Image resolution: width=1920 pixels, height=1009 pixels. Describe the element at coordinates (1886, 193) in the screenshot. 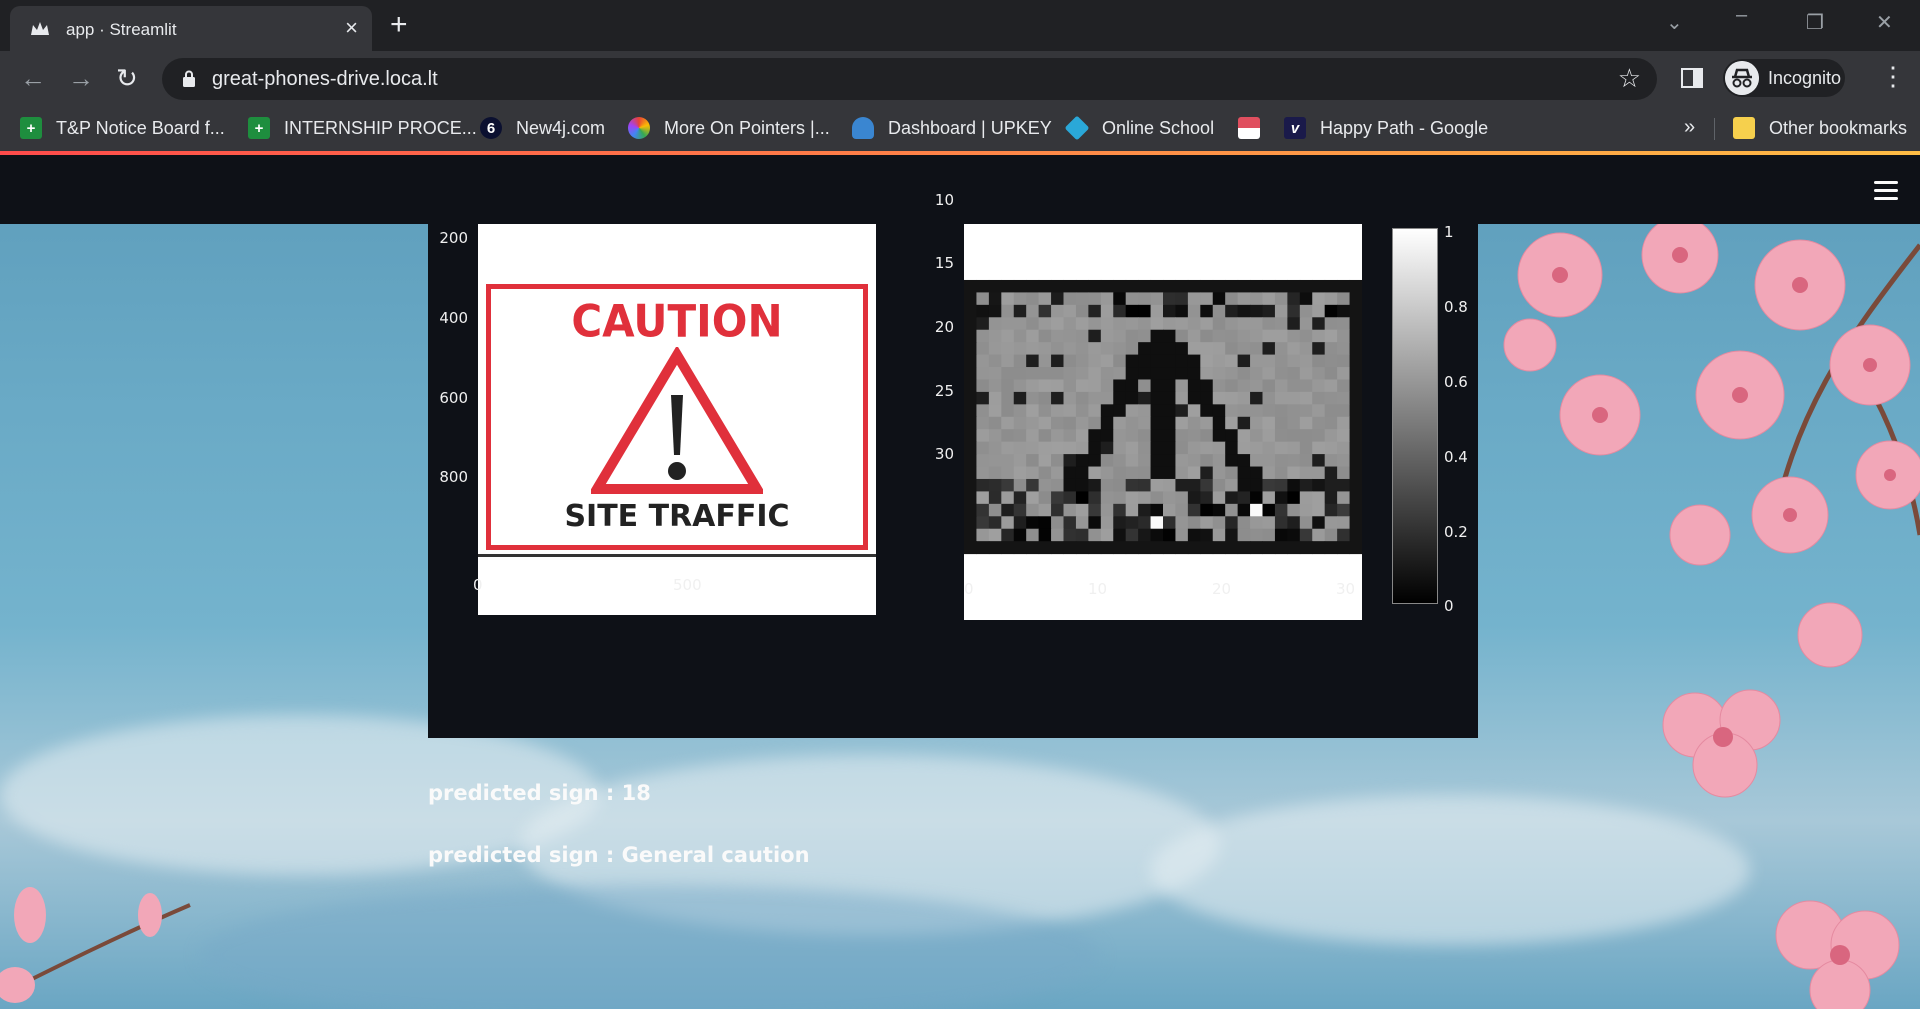

I see `hamburger-menu-icon` at that location.